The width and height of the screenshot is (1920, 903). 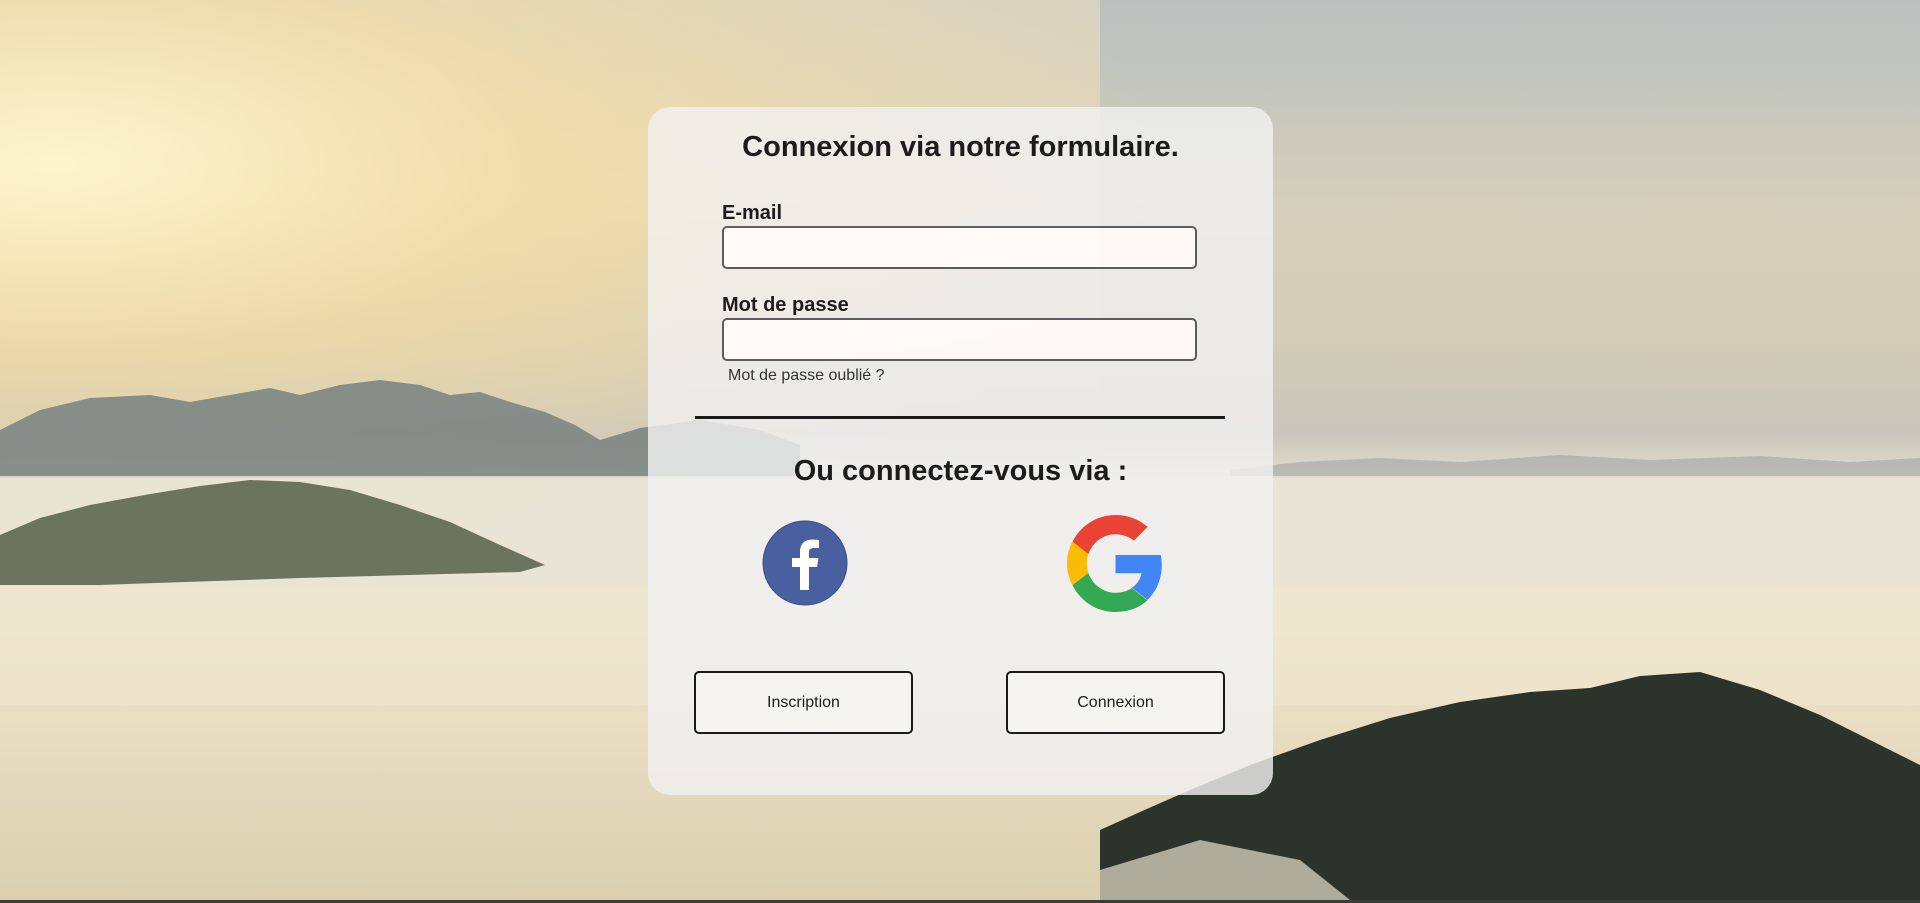 I want to click on signup-button: Inscription, so click(x=803, y=702).